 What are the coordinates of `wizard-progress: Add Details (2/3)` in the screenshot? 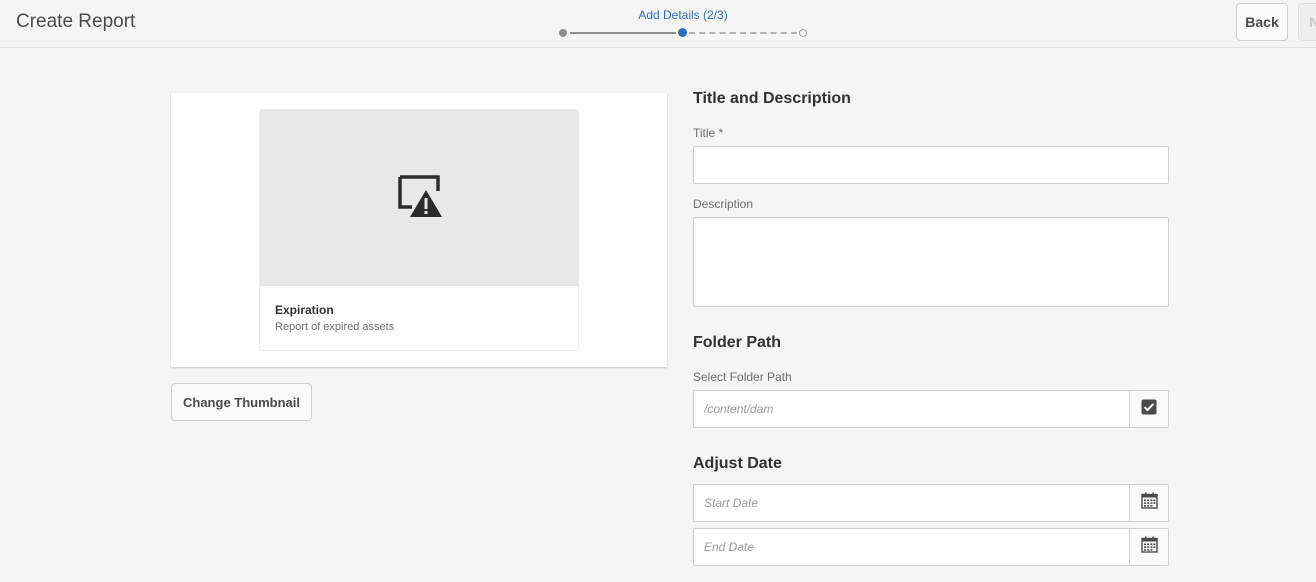 It's located at (685, 24).